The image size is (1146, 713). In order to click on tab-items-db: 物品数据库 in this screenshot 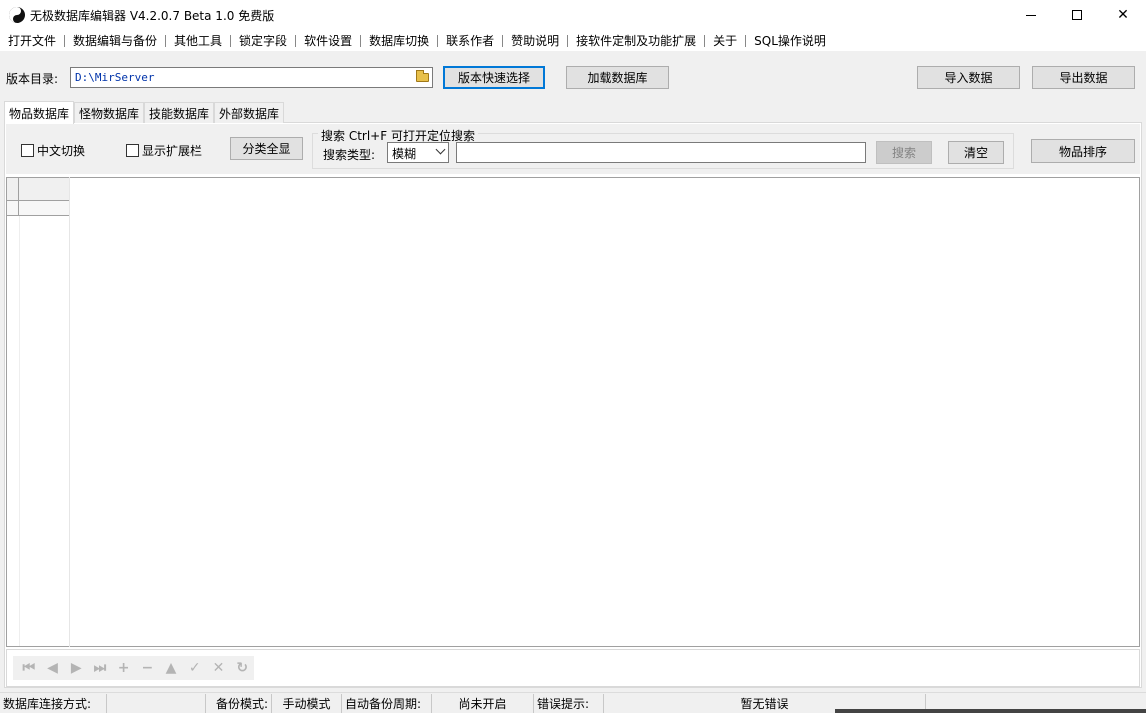, I will do `click(39, 112)`.